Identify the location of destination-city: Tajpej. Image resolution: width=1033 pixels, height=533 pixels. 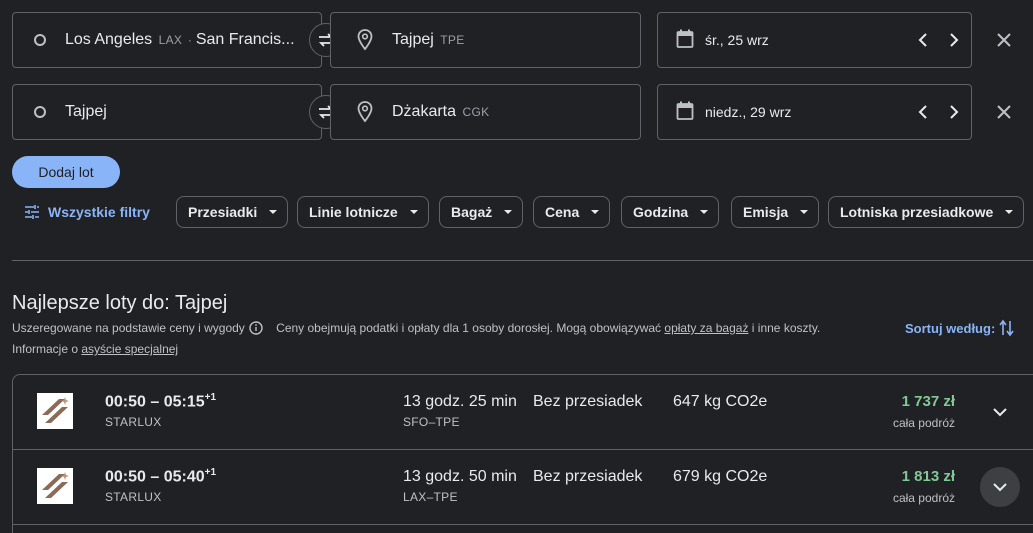
(413, 39).